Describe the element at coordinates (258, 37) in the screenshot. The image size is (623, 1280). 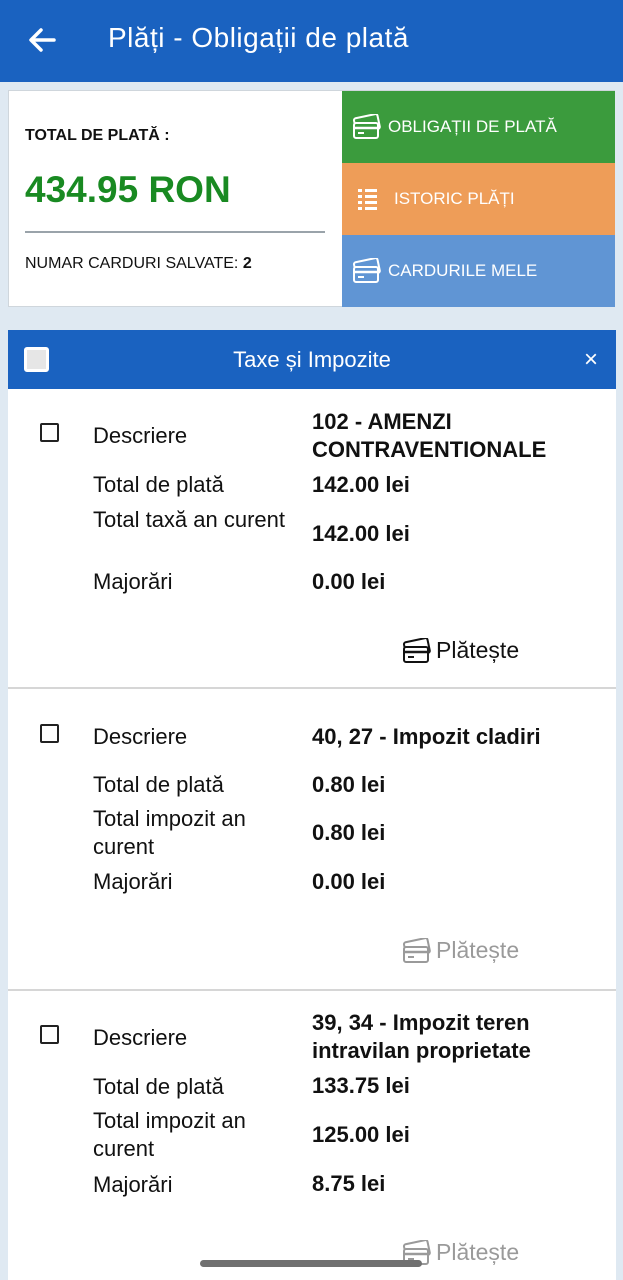
I see `page-title: Plăți - Obligații de plată` at that location.